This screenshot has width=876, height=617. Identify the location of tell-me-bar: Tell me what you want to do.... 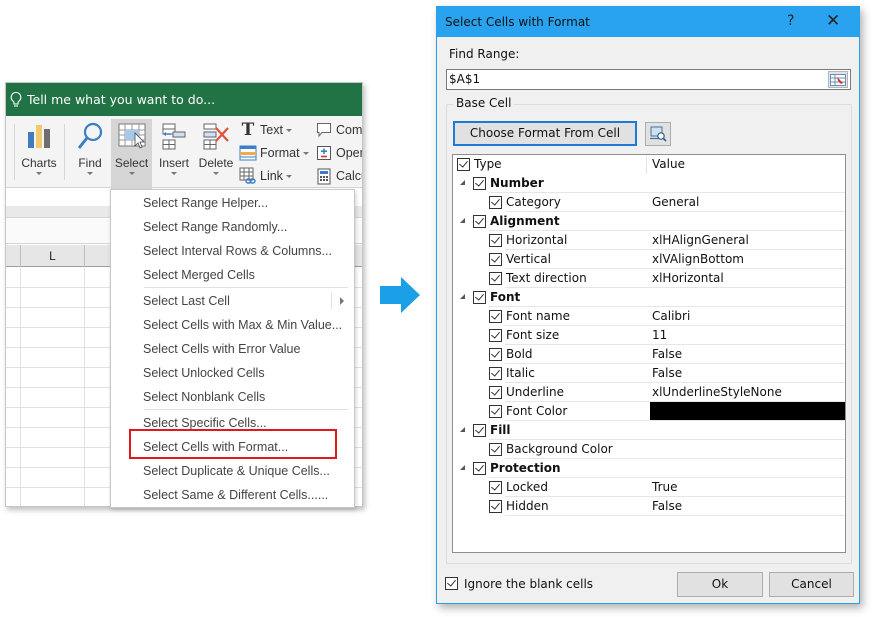
(184, 99).